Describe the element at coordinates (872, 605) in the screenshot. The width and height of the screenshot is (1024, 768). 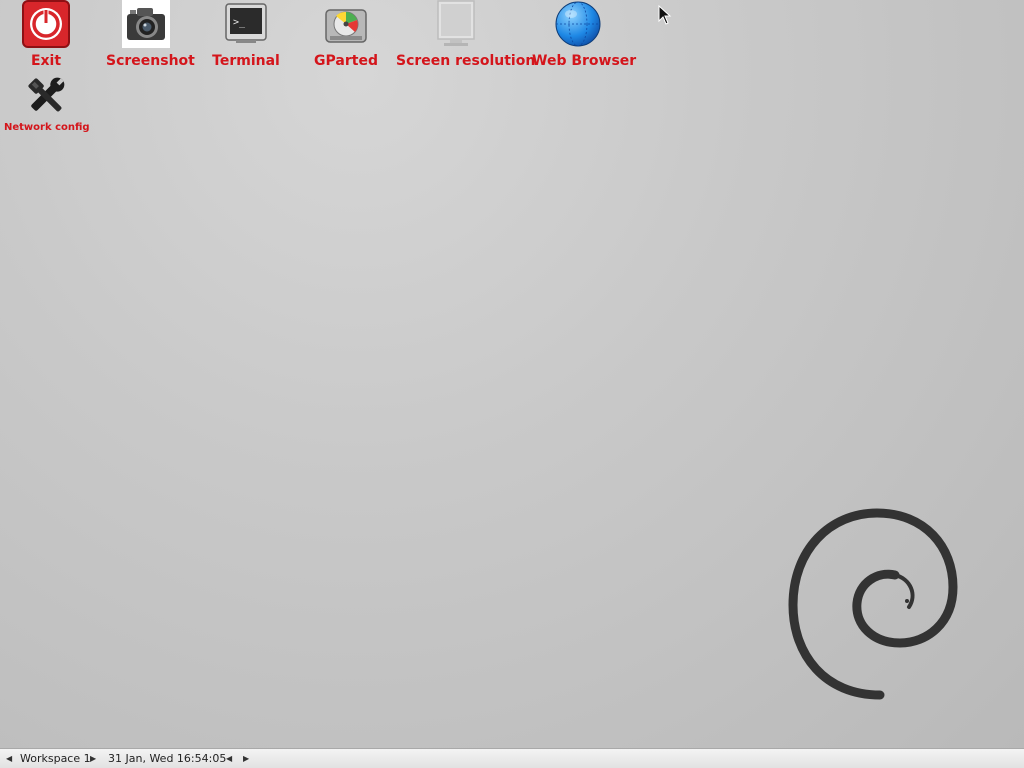
I see `debian-swirl-icon` at that location.